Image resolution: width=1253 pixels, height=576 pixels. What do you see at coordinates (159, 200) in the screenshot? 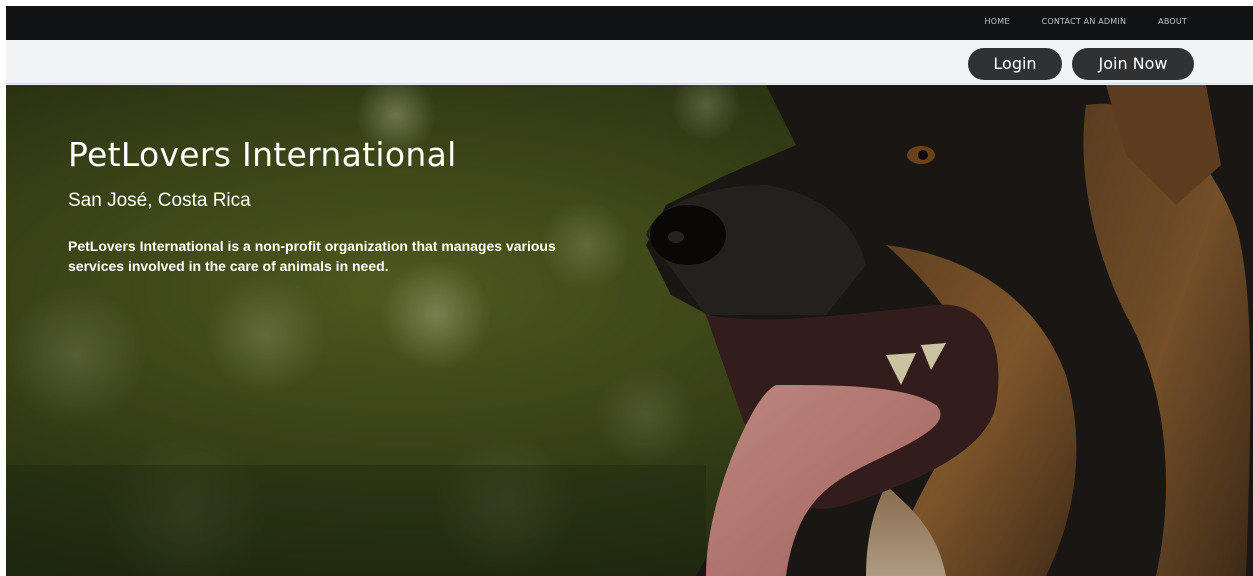
I see `hero-location: San José, Costa Rica` at bounding box center [159, 200].